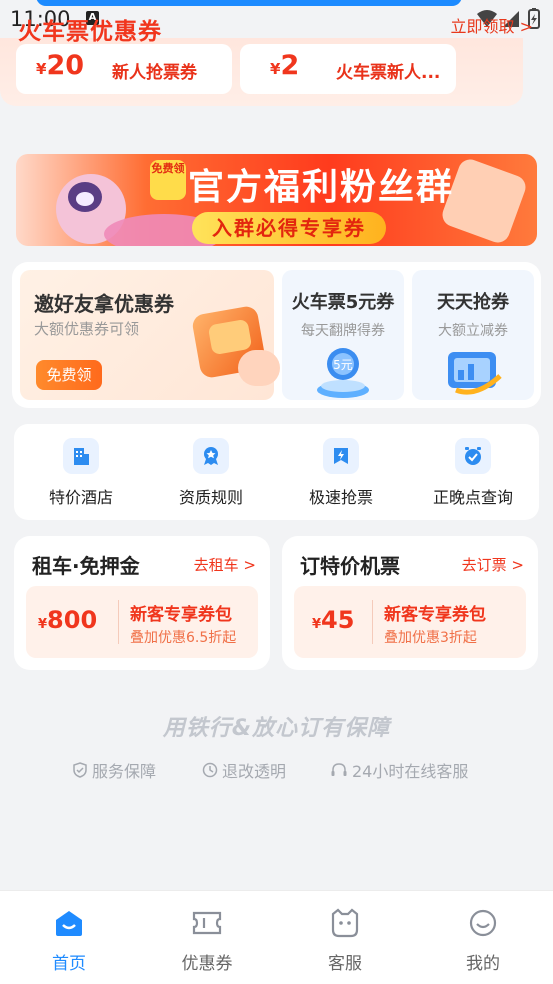 The width and height of the screenshot is (553, 984). I want to click on lightning-ticket-icon, so click(341, 456).